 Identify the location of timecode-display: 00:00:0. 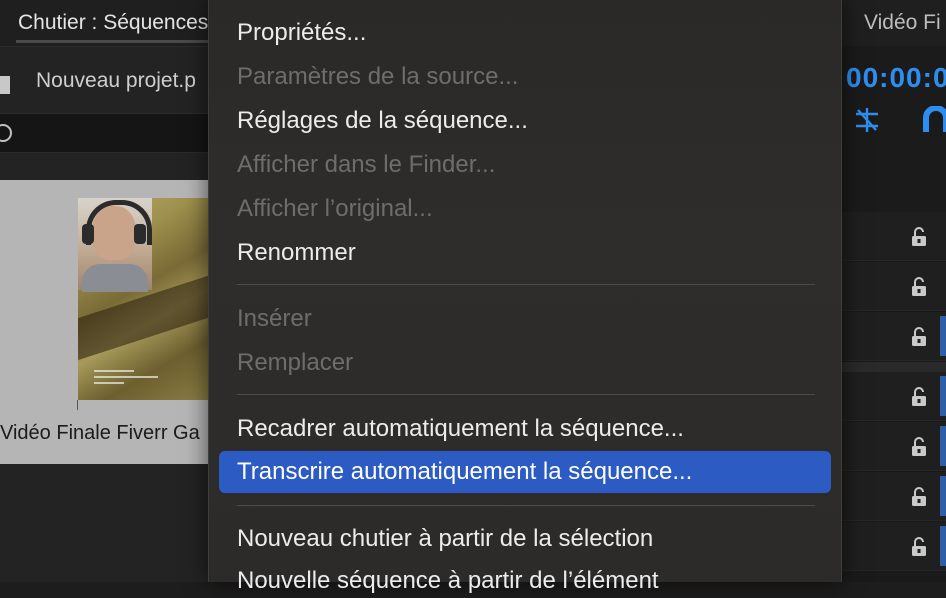
(896, 78).